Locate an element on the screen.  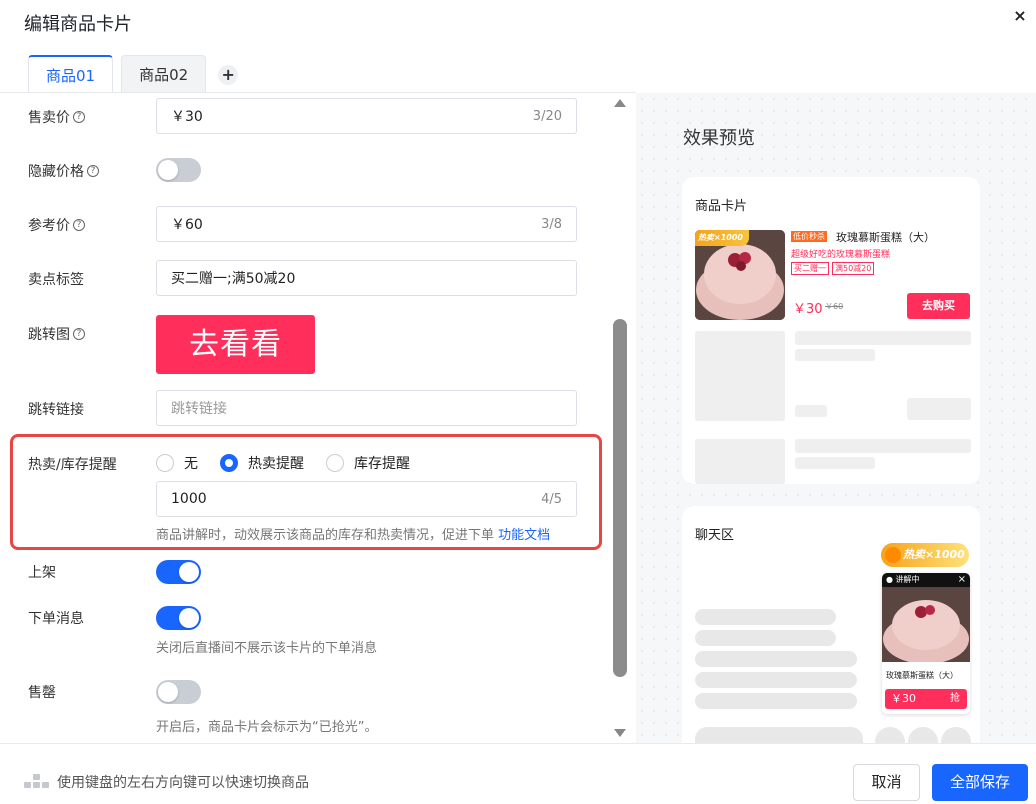
preview-tag: 满50减20 is located at coordinates (853, 268).